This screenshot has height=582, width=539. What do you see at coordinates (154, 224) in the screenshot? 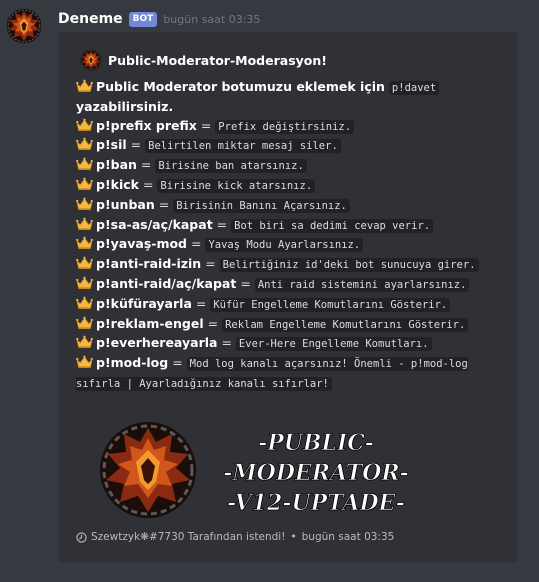
I see `command-name: p!sa-as/aç/kapat` at bounding box center [154, 224].